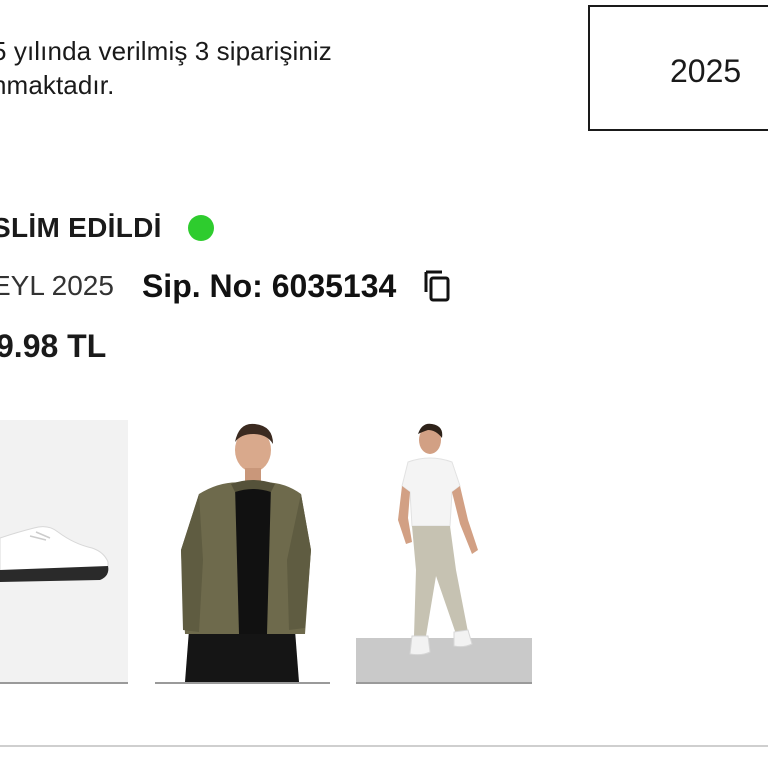 The height and width of the screenshot is (768, 768). What do you see at coordinates (438, 286) in the screenshot?
I see `copy-icon` at bounding box center [438, 286].